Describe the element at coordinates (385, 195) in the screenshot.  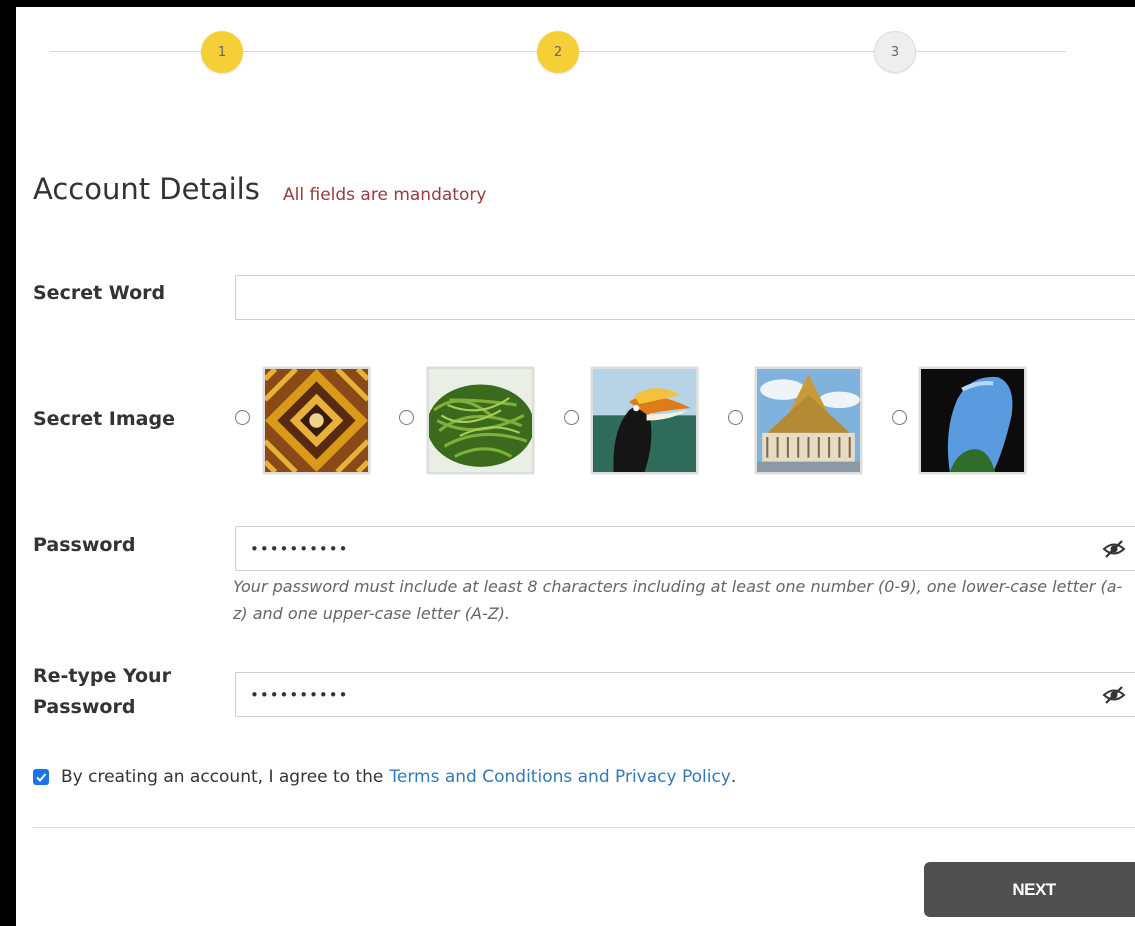
I see `mandatory-note: All fields are mandatory` at that location.